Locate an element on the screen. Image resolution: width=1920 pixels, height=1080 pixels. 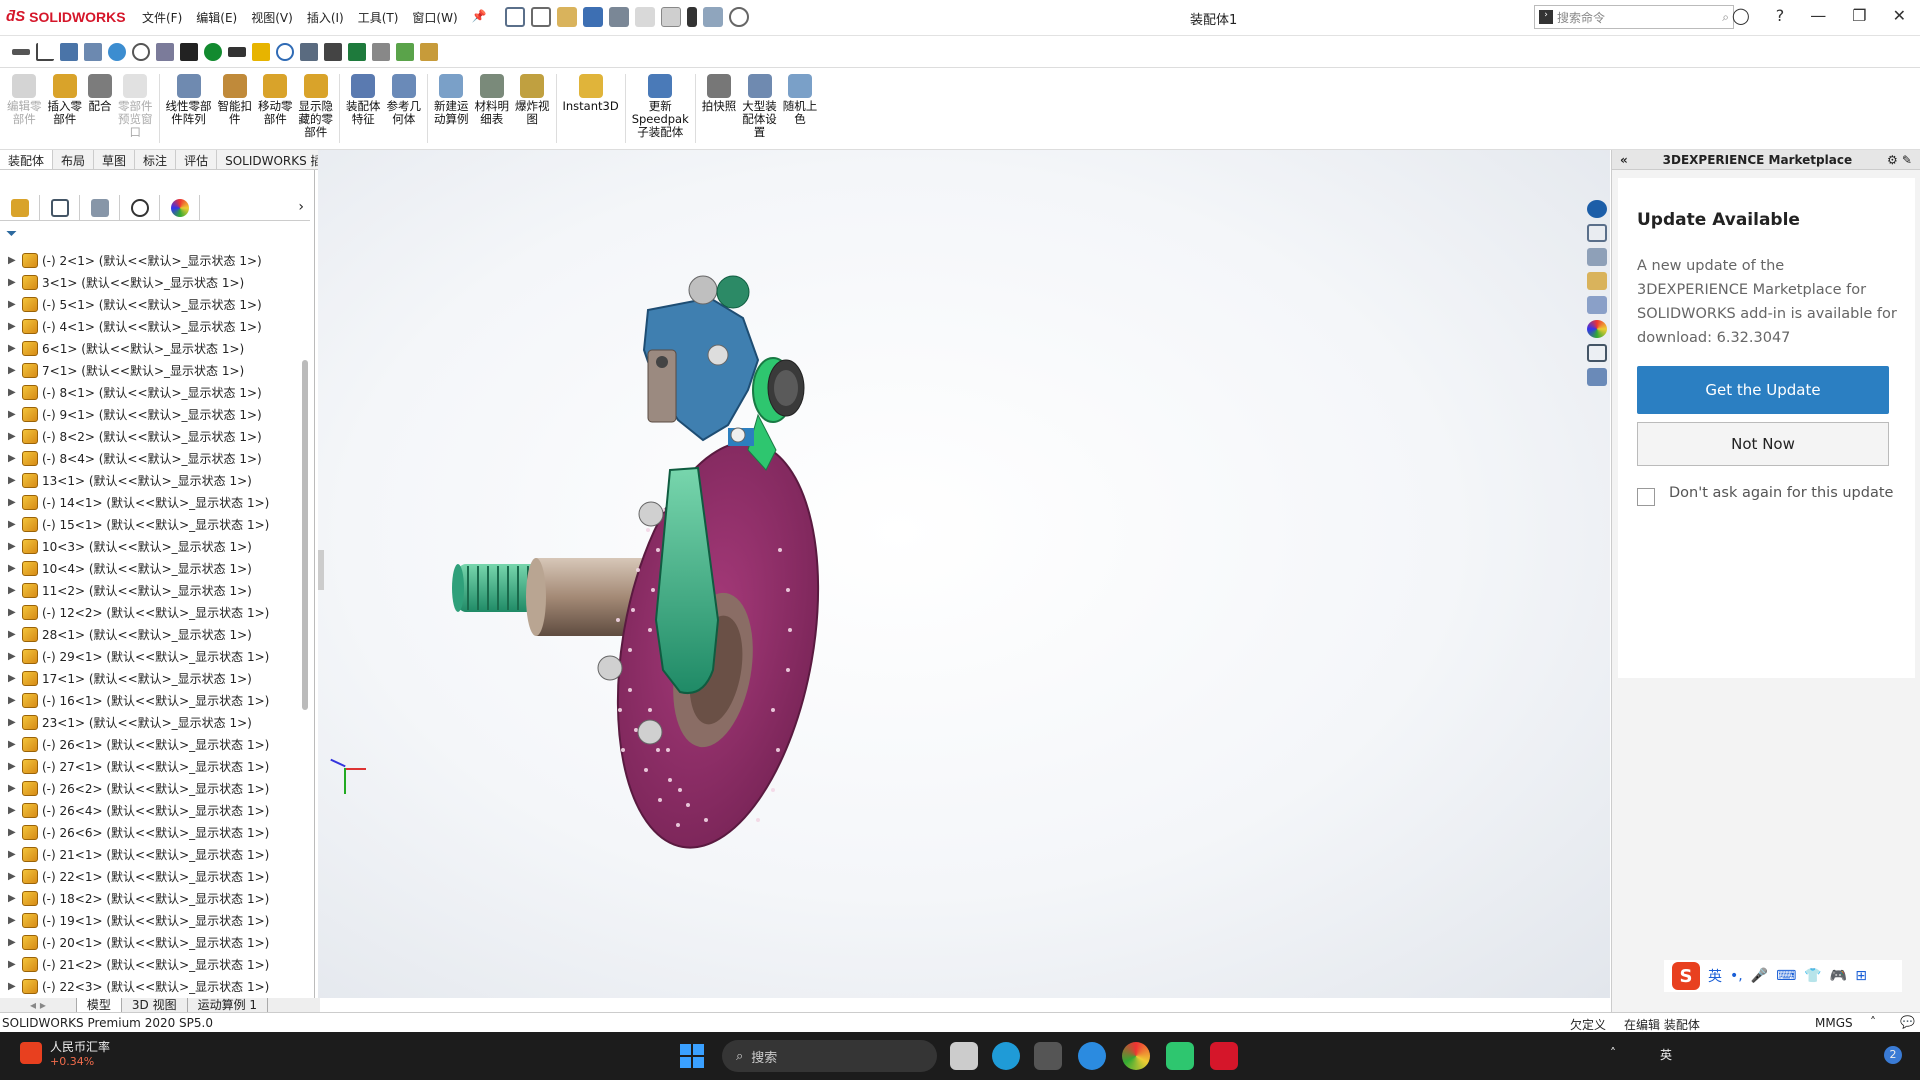
design-library-icon is located at coordinates (1597, 257).